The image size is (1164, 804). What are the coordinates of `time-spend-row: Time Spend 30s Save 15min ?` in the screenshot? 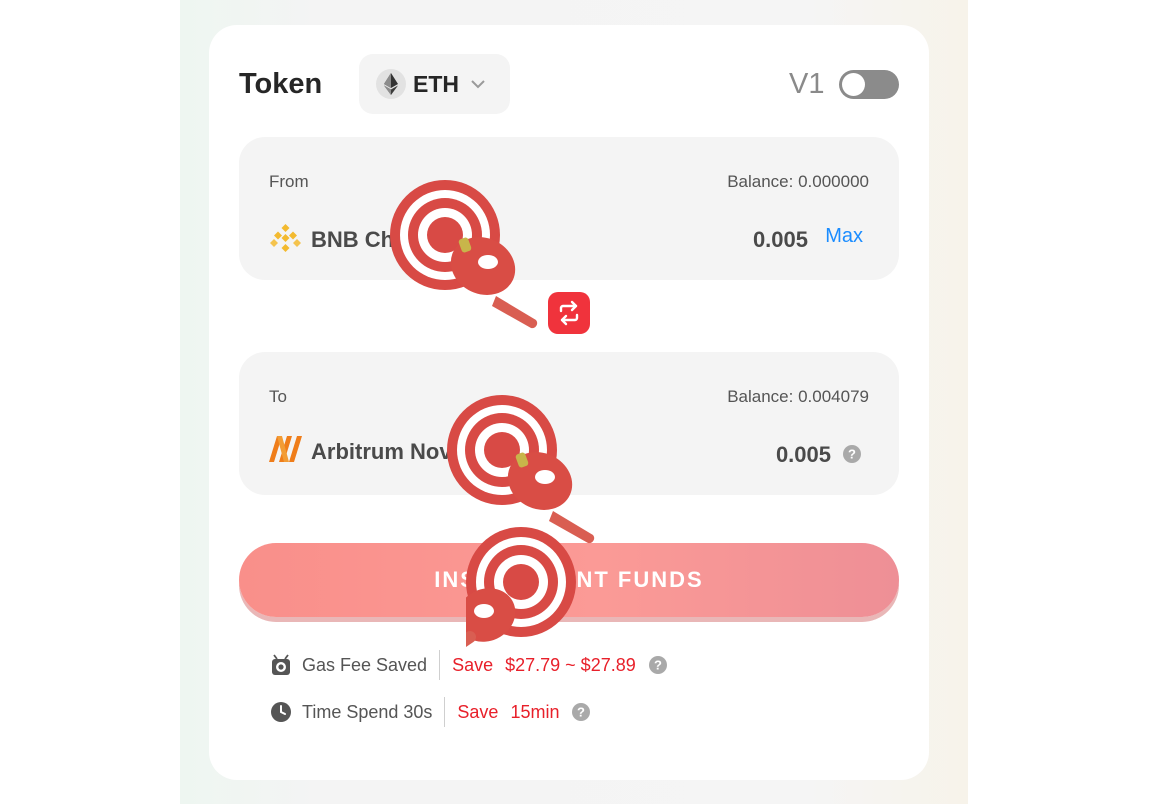 It's located at (430, 712).